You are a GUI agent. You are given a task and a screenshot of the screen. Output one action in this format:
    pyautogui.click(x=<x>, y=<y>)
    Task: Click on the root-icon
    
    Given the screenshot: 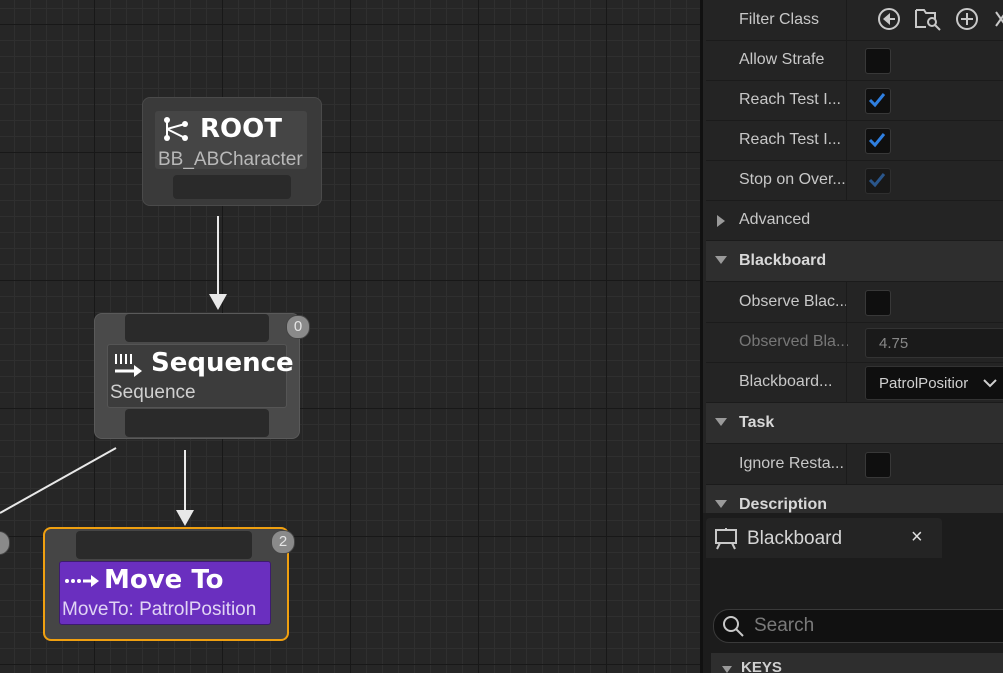 What is the action you would take?
    pyautogui.click(x=176, y=129)
    